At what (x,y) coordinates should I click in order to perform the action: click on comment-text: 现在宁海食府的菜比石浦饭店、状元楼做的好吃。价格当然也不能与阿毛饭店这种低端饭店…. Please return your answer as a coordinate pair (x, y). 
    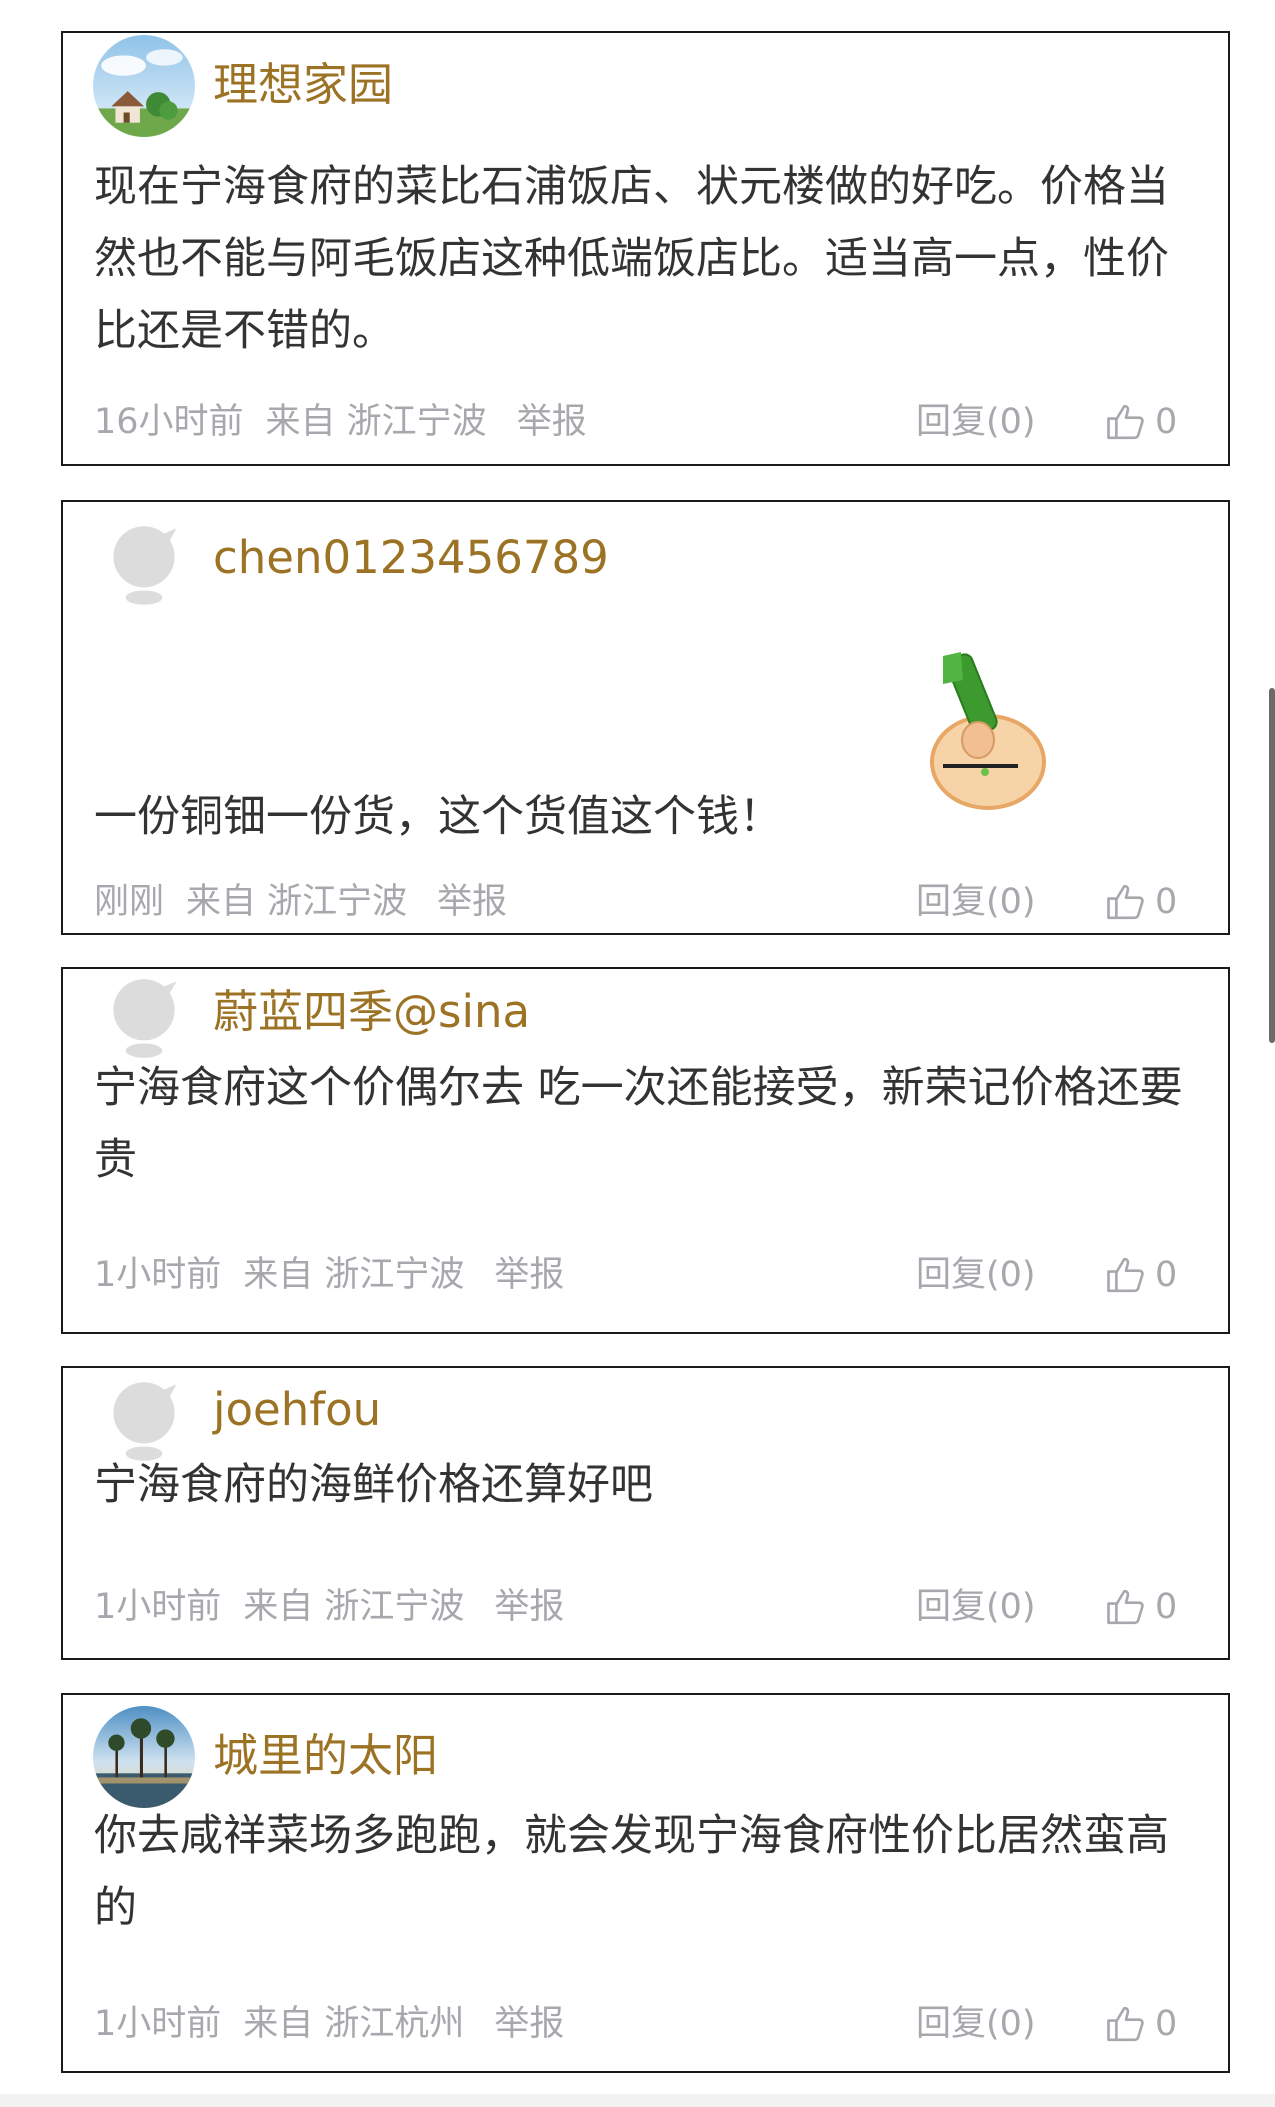
    Looking at the image, I should click on (631, 259).